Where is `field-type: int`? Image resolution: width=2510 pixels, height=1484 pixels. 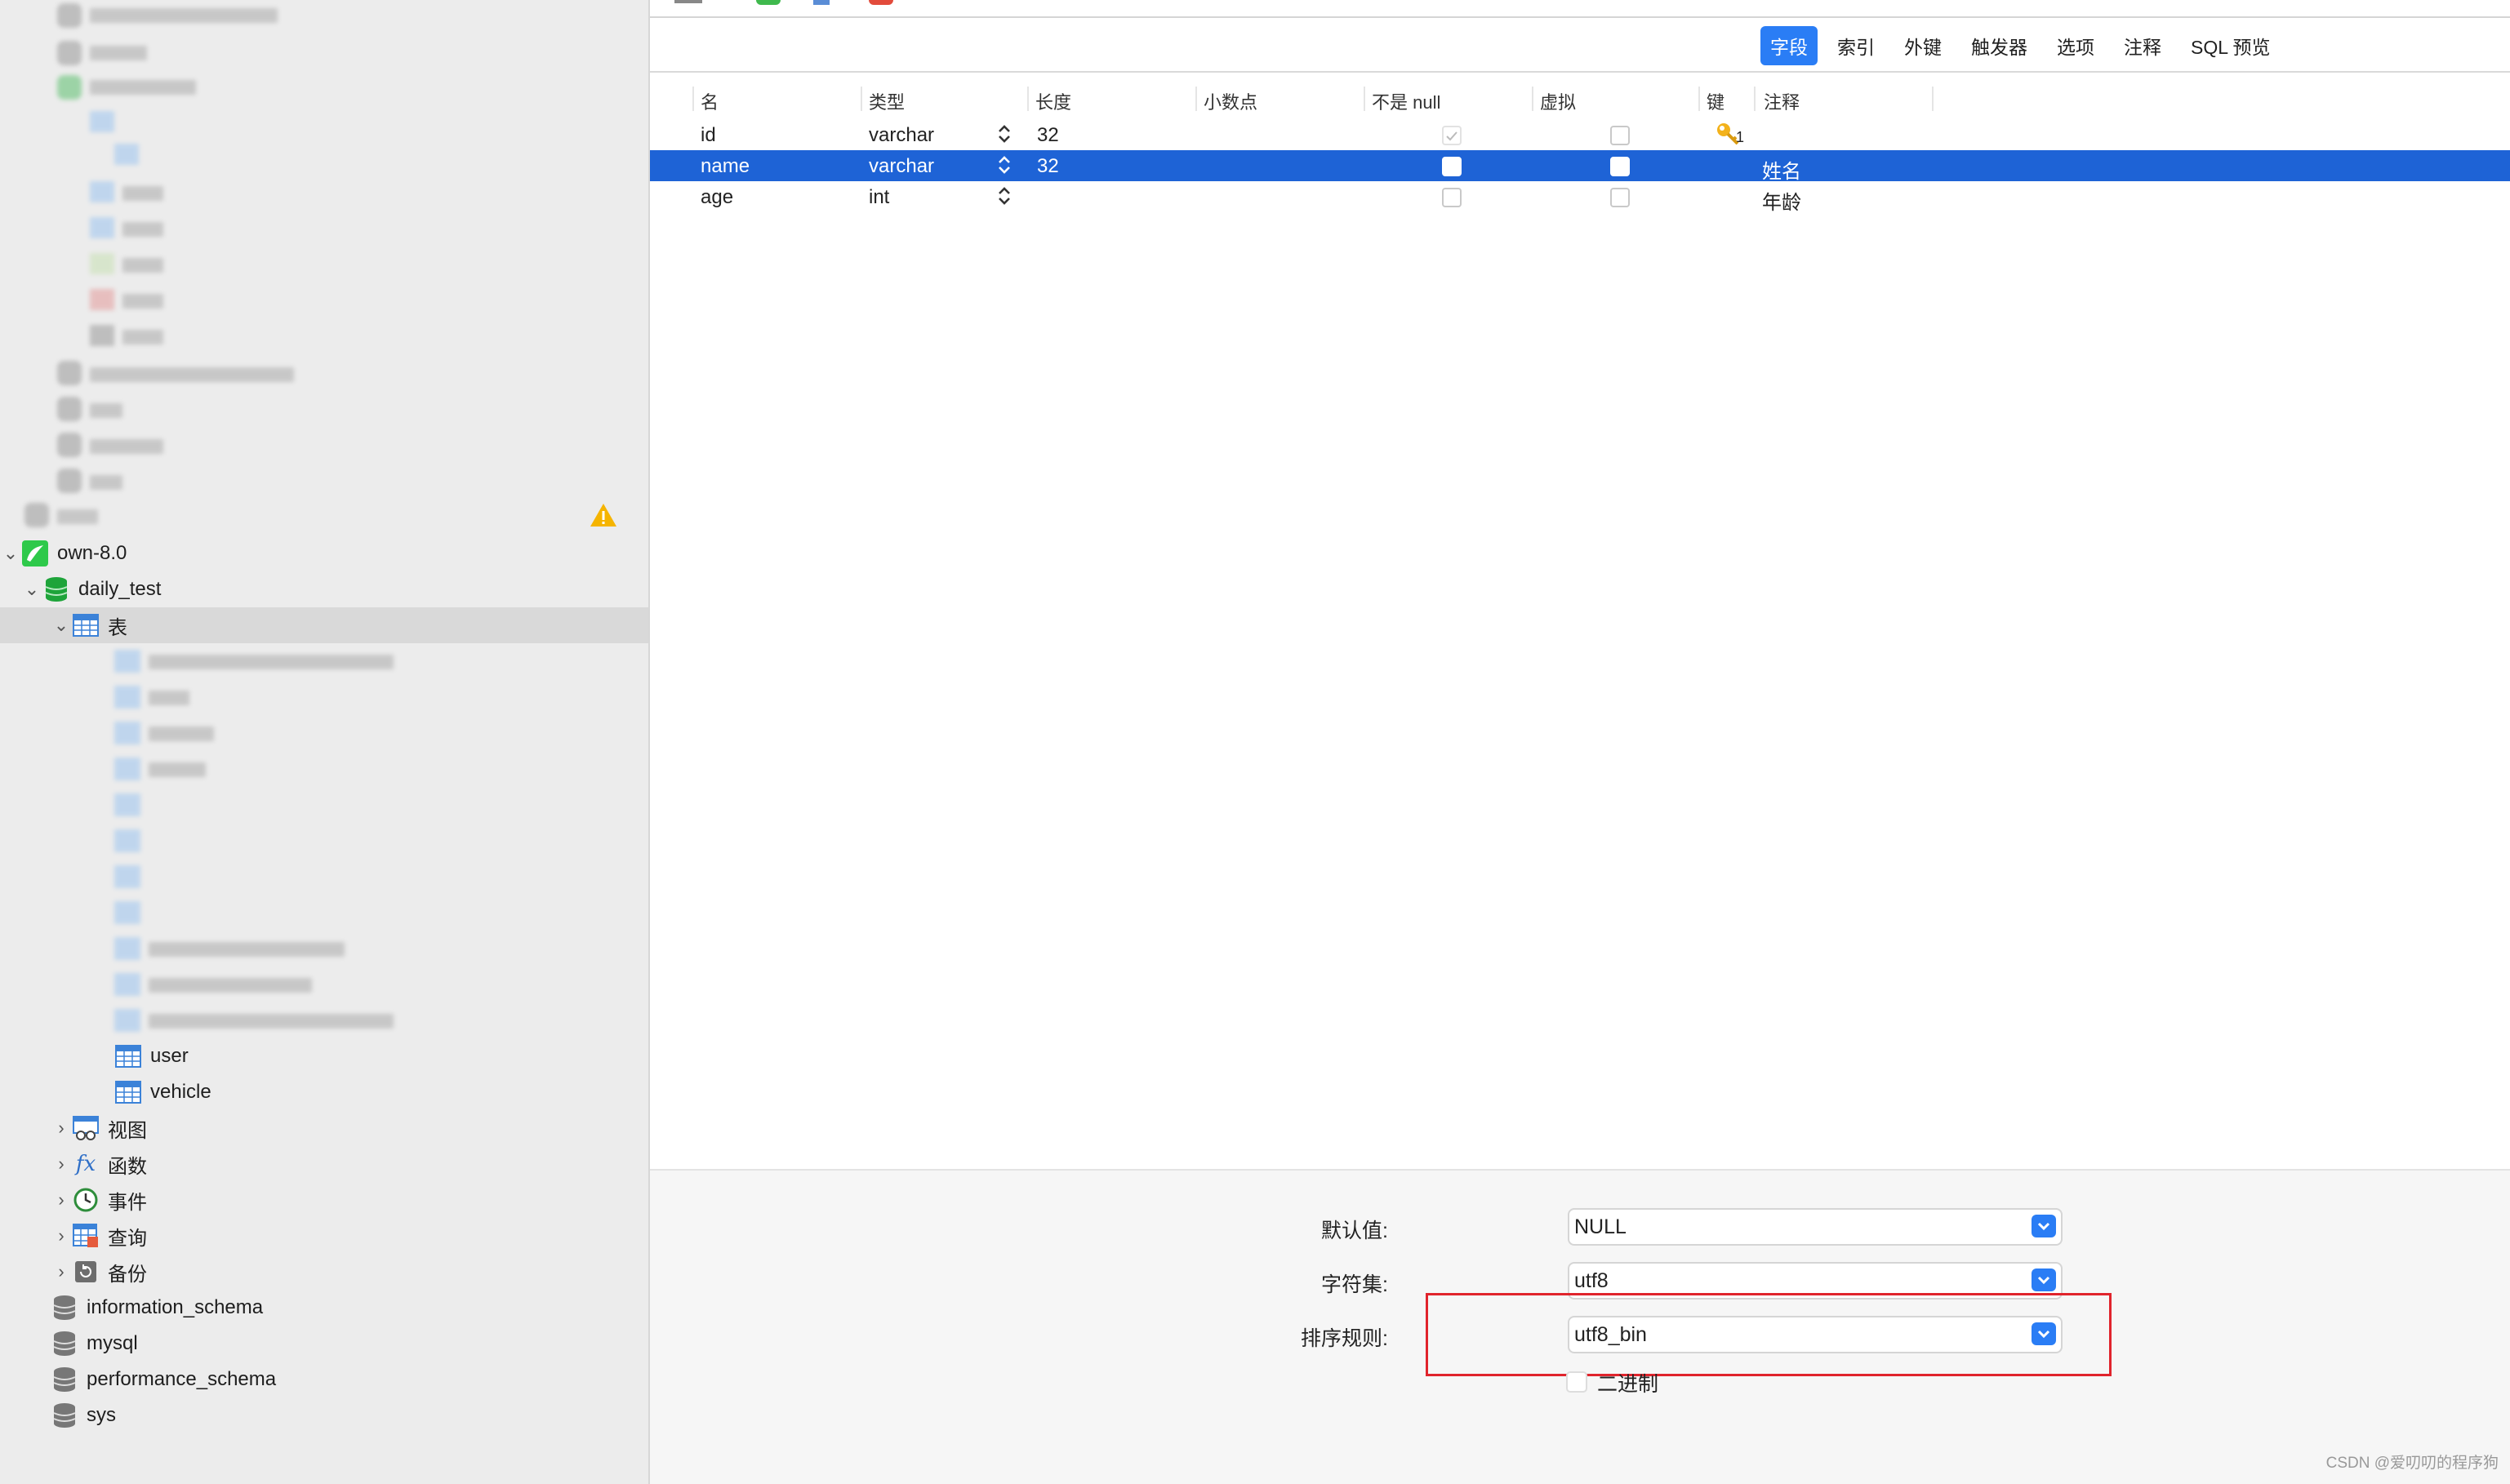
field-type: int is located at coordinates (879, 197).